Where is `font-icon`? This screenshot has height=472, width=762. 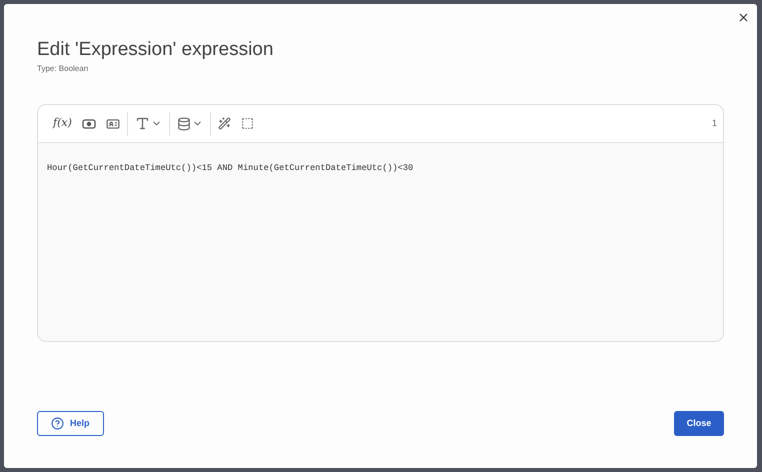
font-icon is located at coordinates (142, 123).